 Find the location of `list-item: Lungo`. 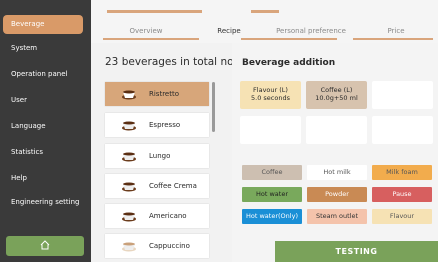

list-item: Lungo is located at coordinates (157, 156).